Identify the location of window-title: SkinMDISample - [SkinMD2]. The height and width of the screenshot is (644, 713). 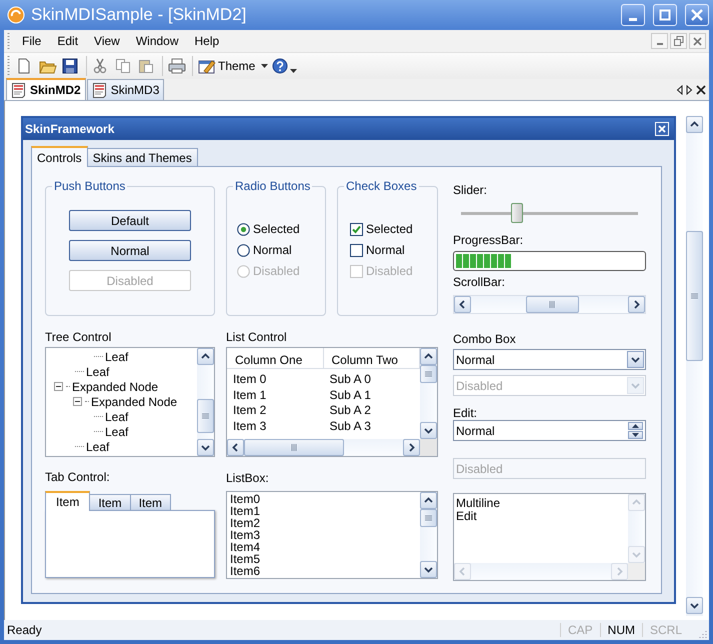
(139, 15).